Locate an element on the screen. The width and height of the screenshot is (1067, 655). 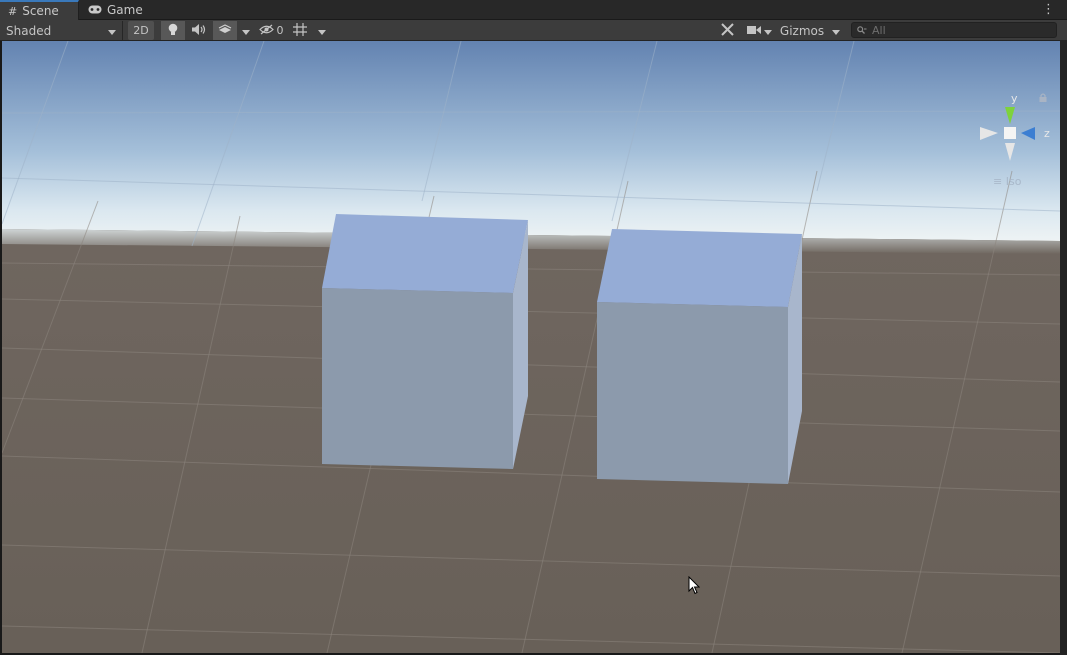
audio-toggle-button is located at coordinates (199, 30).